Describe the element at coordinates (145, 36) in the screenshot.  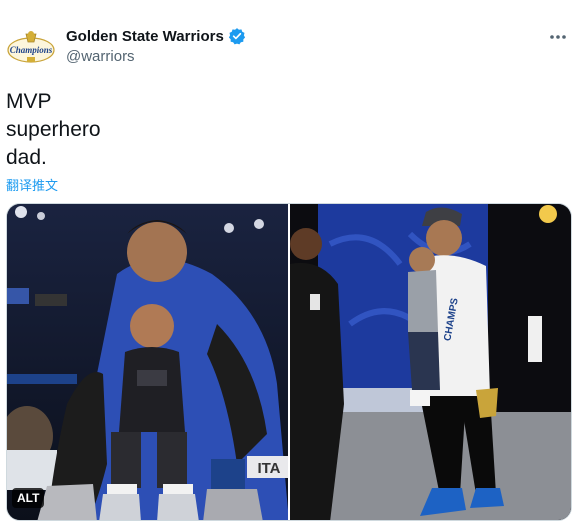
I see `author-display-name: Golden State Warriors` at that location.